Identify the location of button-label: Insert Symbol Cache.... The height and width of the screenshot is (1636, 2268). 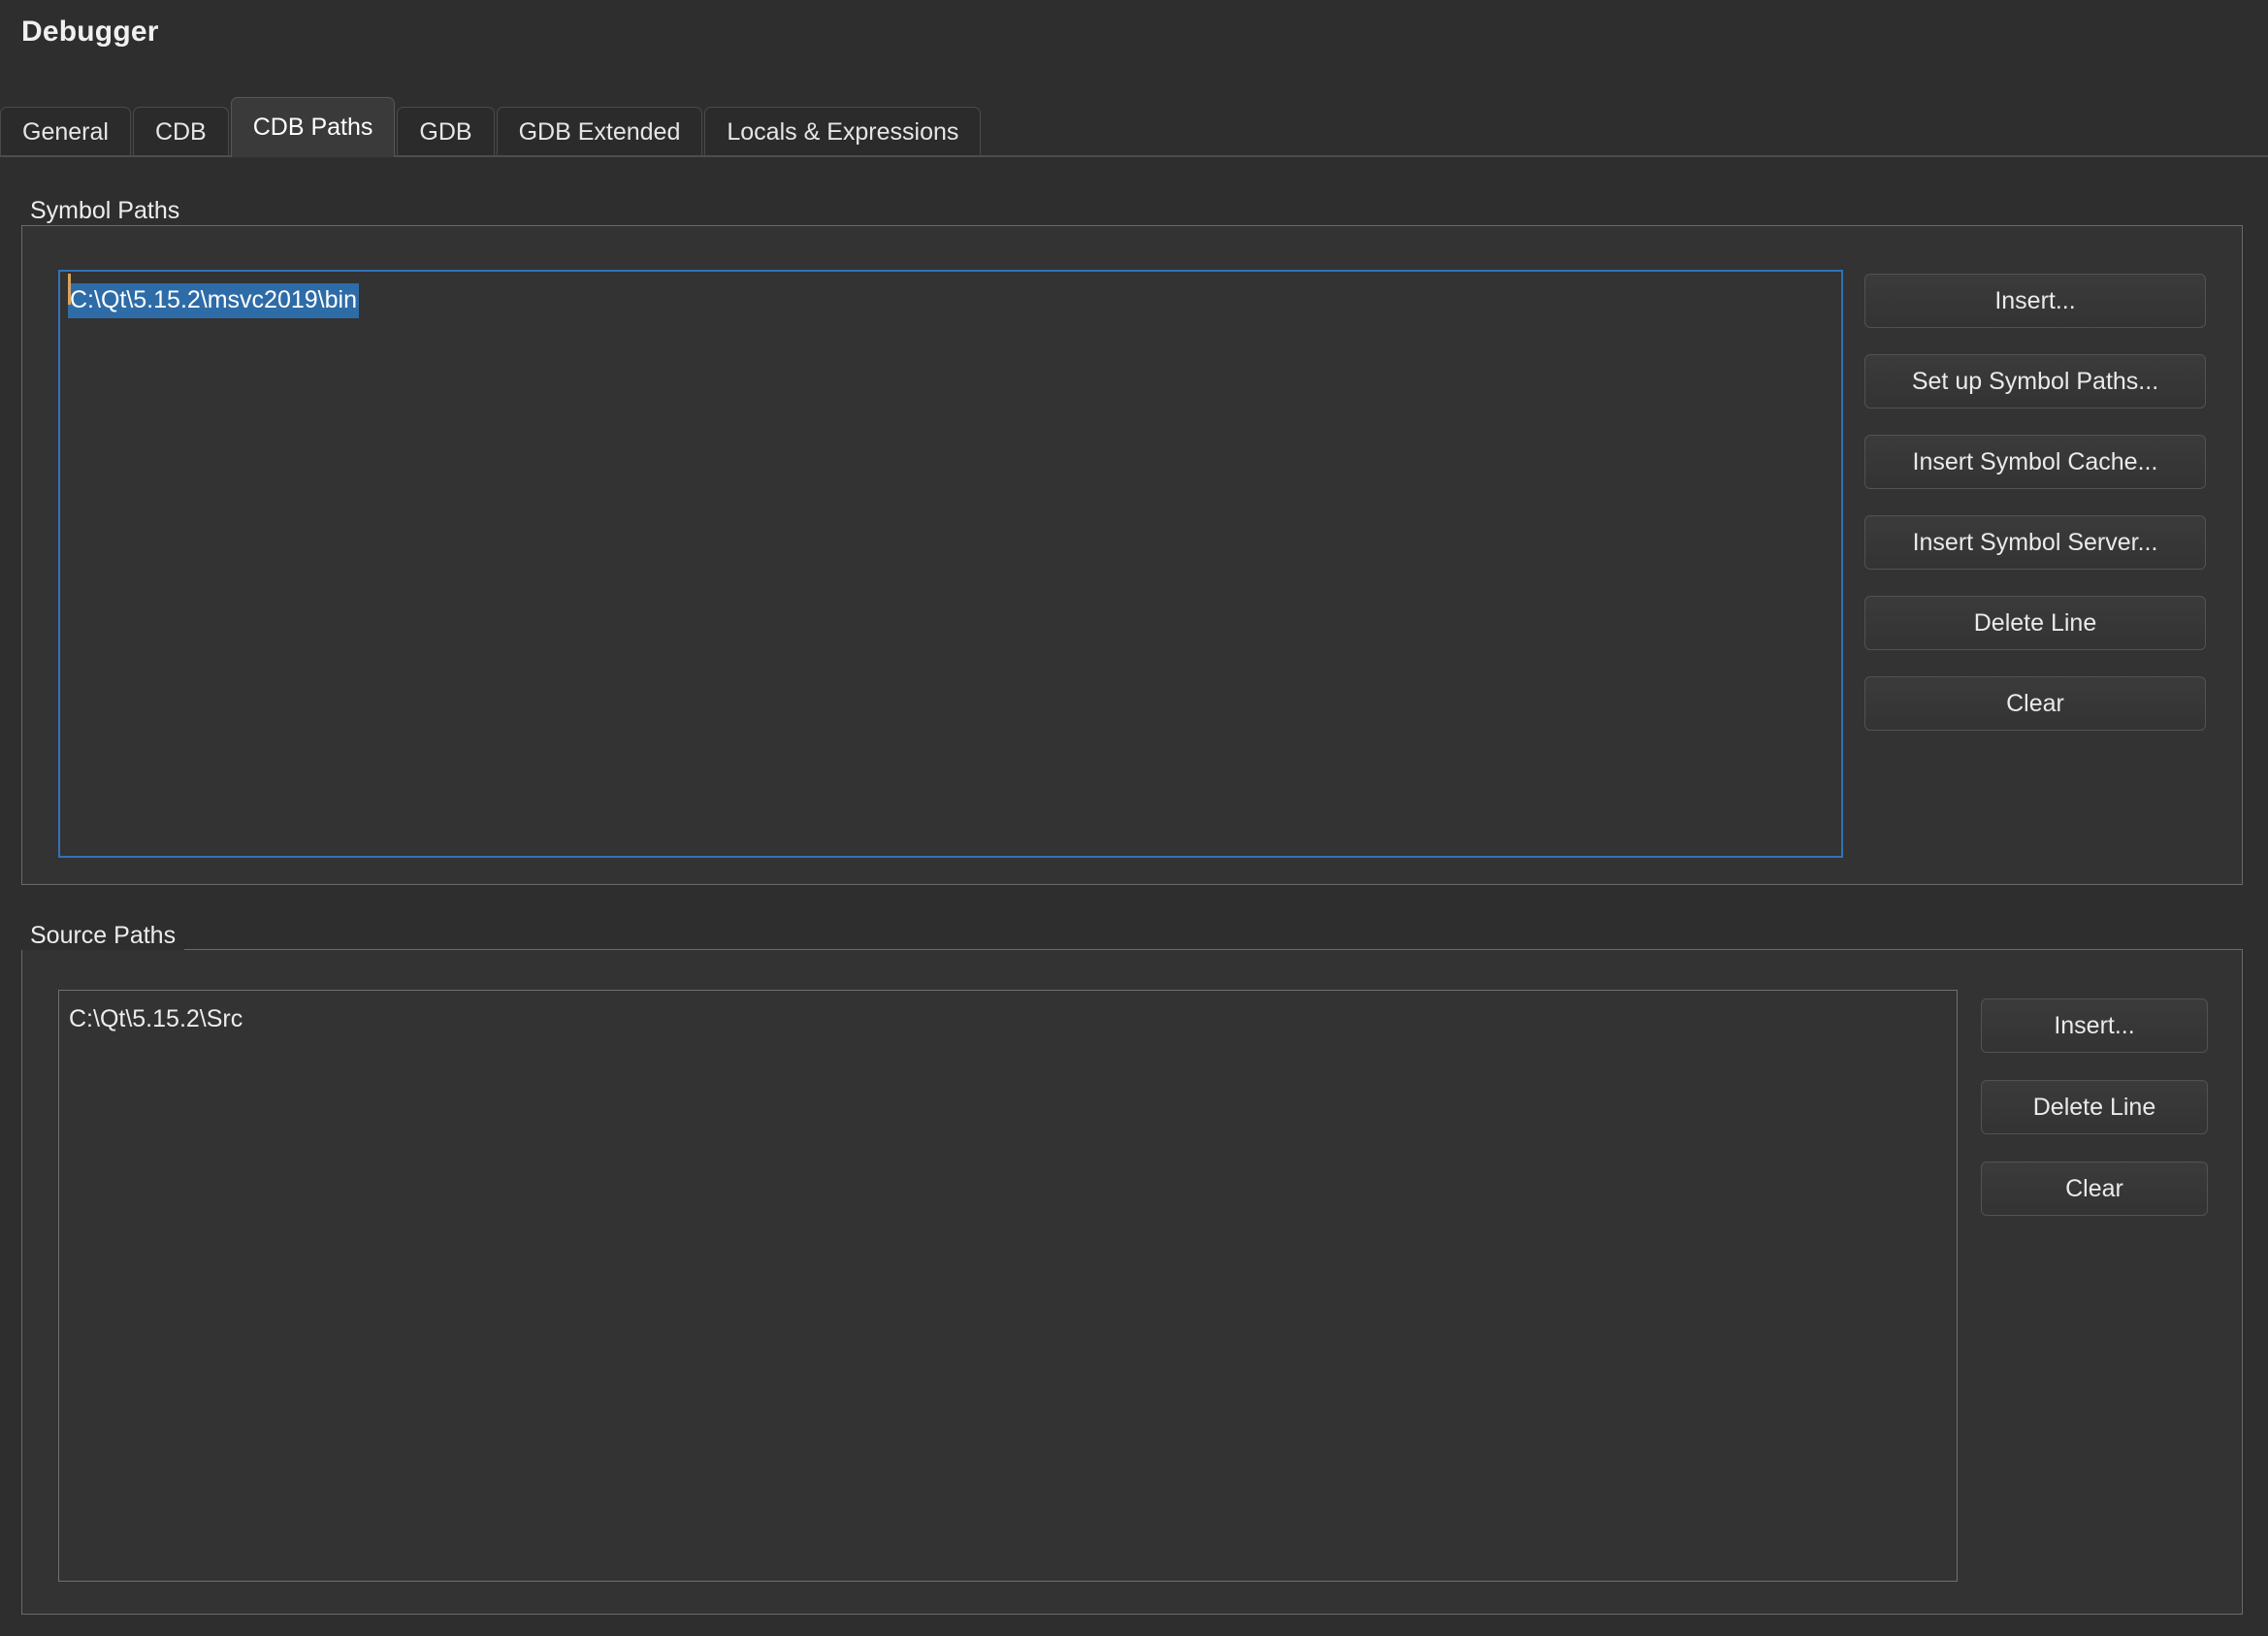
(2035, 461).